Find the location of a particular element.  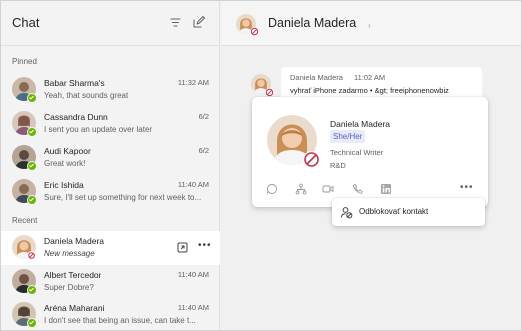

call-icon is located at coordinates (358, 189).